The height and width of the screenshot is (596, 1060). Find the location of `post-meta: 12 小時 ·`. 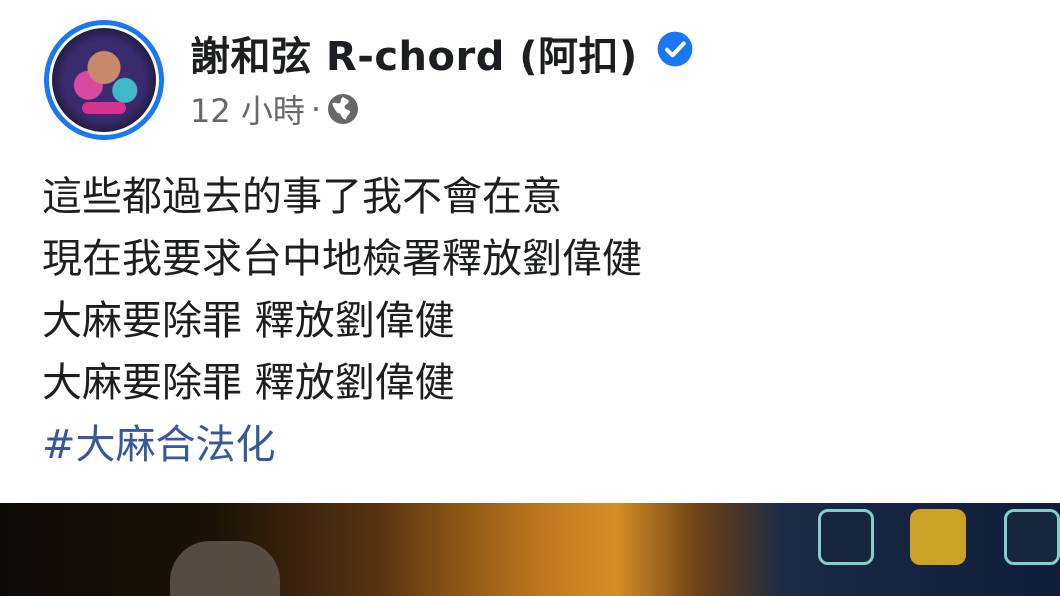

post-meta: 12 小時 · is located at coordinates (275, 109).